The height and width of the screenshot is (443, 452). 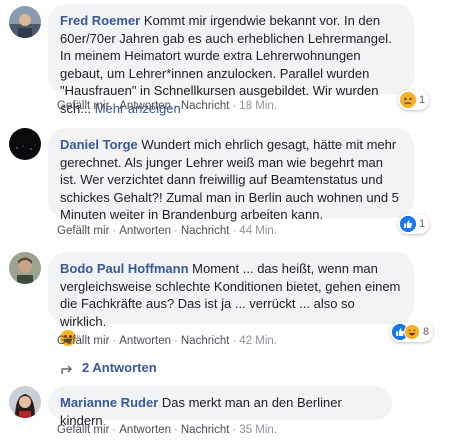 What do you see at coordinates (258, 341) in the screenshot?
I see `timestamp: 42 Min.` at bounding box center [258, 341].